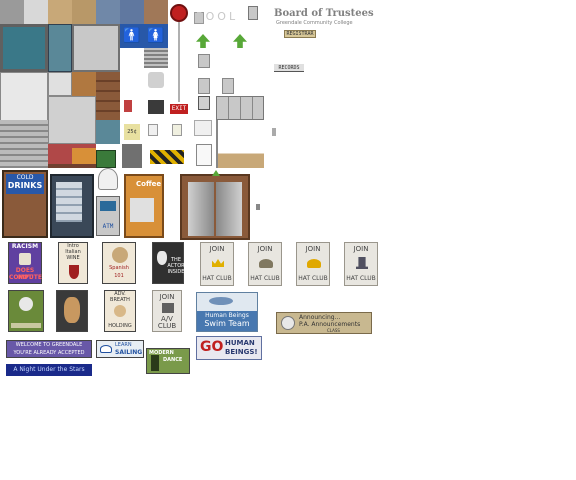  What do you see at coordinates (173, 360) in the screenshot?
I see `dance-line-2: DANCE` at bounding box center [173, 360].